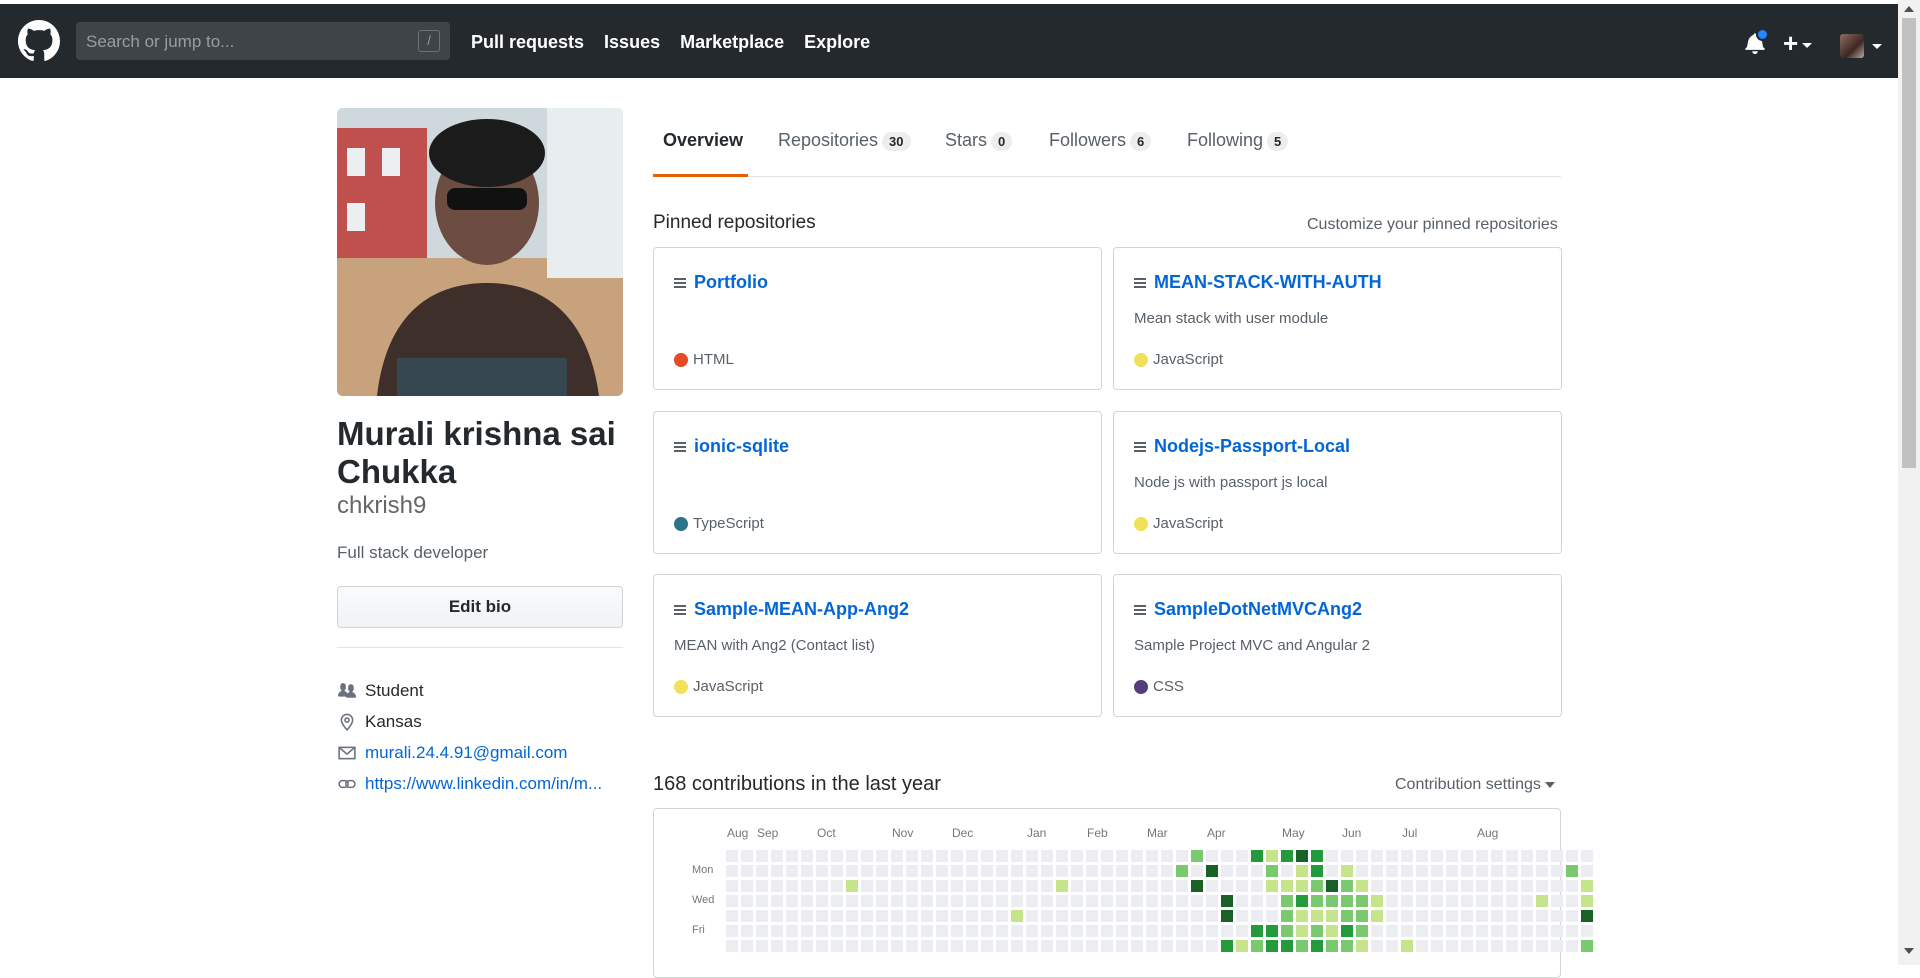 The width and height of the screenshot is (1920, 978). Describe the element at coordinates (632, 42) in the screenshot. I see `nav-issues: Issues` at that location.